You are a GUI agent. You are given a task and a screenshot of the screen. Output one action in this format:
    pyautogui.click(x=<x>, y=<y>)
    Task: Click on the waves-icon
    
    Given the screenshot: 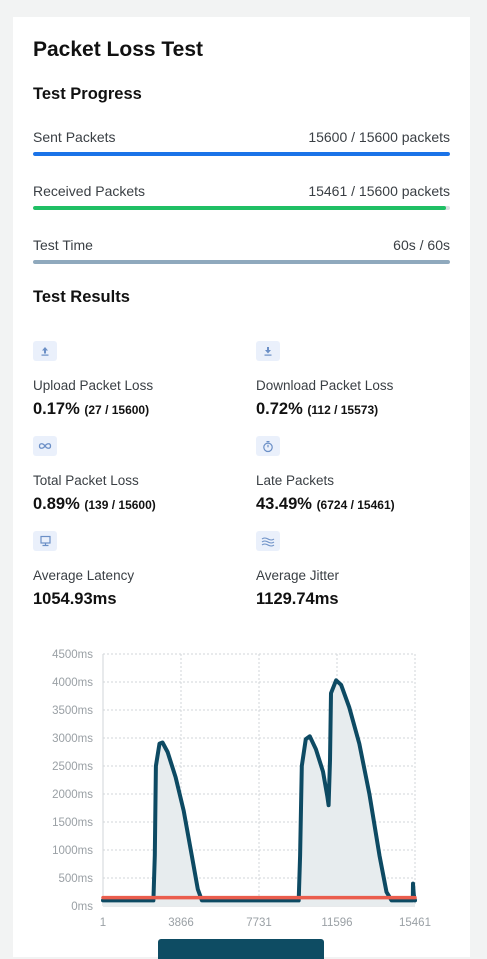 What is the action you would take?
    pyautogui.click(x=268, y=541)
    